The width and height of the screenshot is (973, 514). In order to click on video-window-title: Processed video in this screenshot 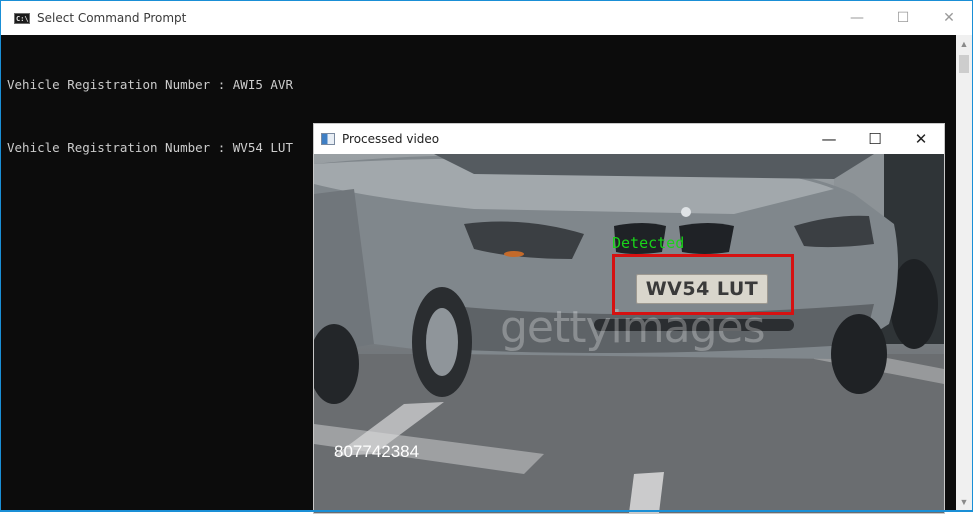, I will do `click(391, 139)`.